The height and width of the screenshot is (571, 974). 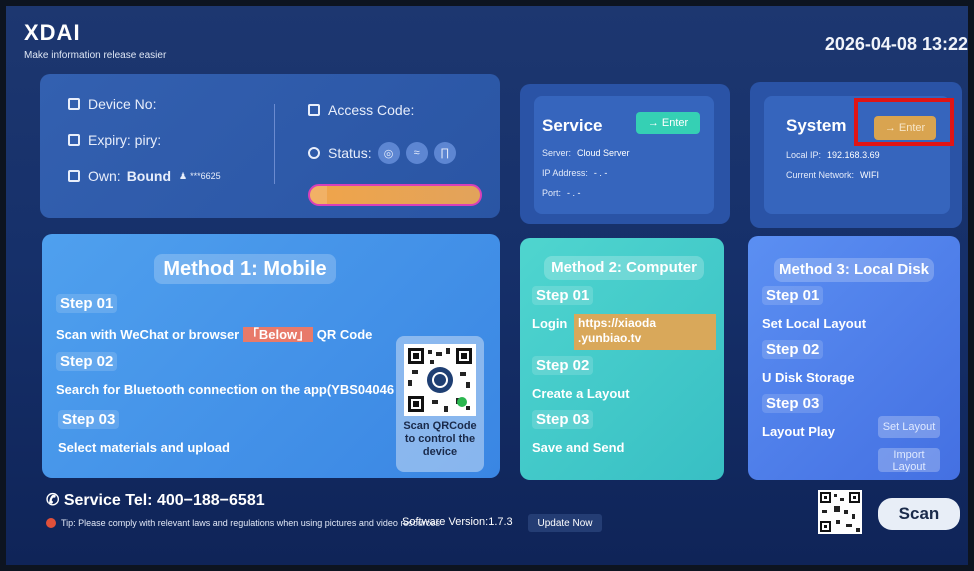 What do you see at coordinates (444, 153) in the screenshot?
I see `bluetooth-icon: ∏` at bounding box center [444, 153].